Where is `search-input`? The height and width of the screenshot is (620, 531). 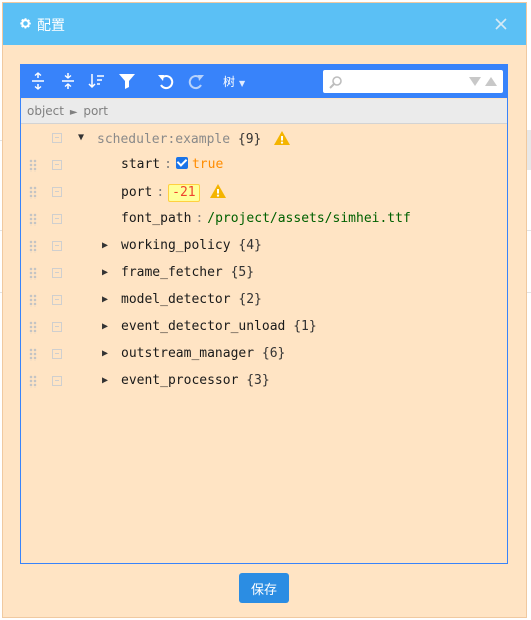
search-input is located at coordinates (404, 82).